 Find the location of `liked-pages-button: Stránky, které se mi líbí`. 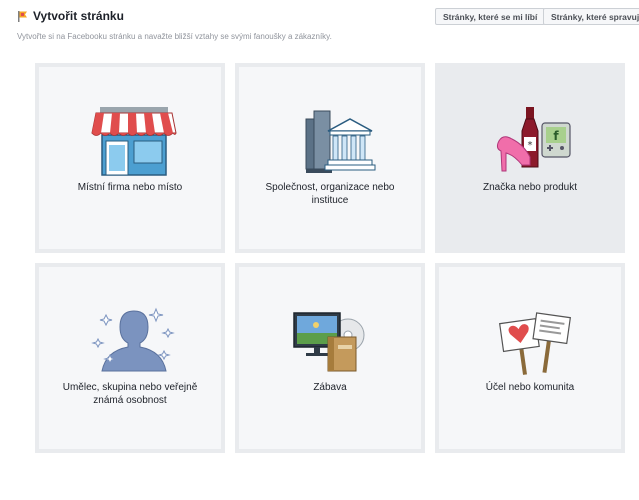

liked-pages-button: Stránky, které se mi líbí is located at coordinates (490, 16).